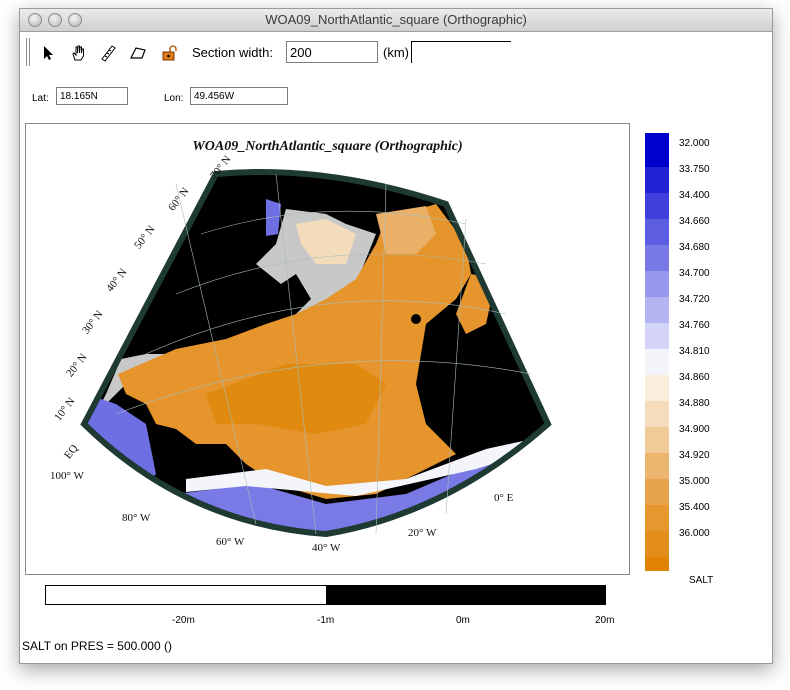 The height and width of the screenshot is (690, 790). I want to click on legend-label: 34.900, so click(694, 429).